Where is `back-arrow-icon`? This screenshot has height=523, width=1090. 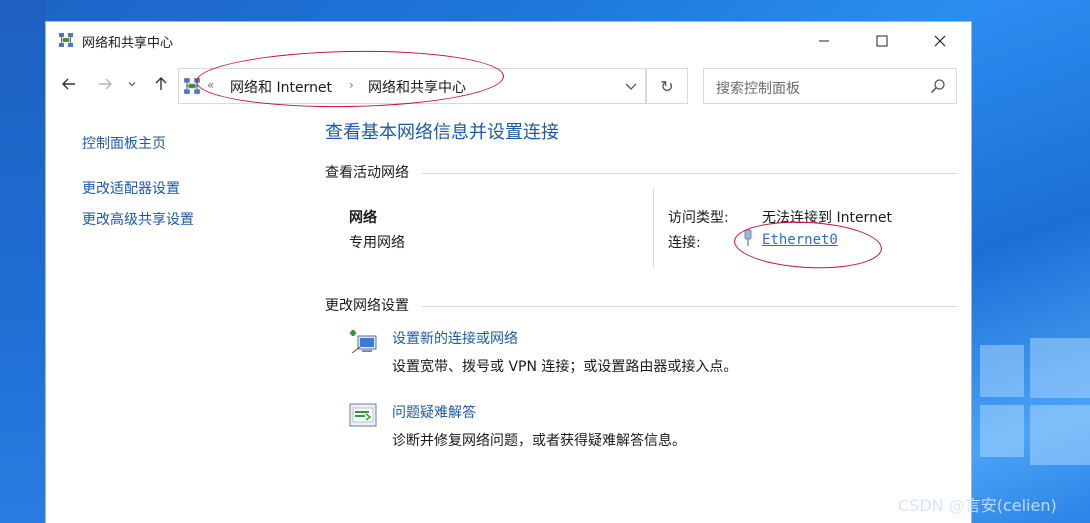 back-arrow-icon is located at coordinates (68, 84).